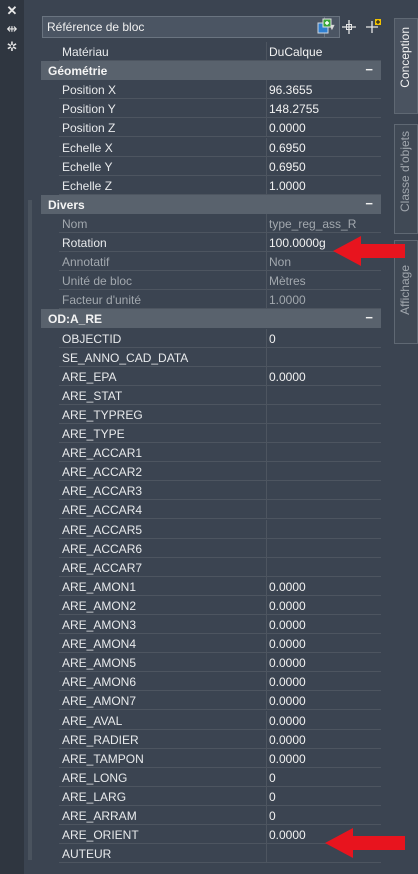  Describe the element at coordinates (99, 586) in the screenshot. I see `property-name: ARE_AMON1` at that location.